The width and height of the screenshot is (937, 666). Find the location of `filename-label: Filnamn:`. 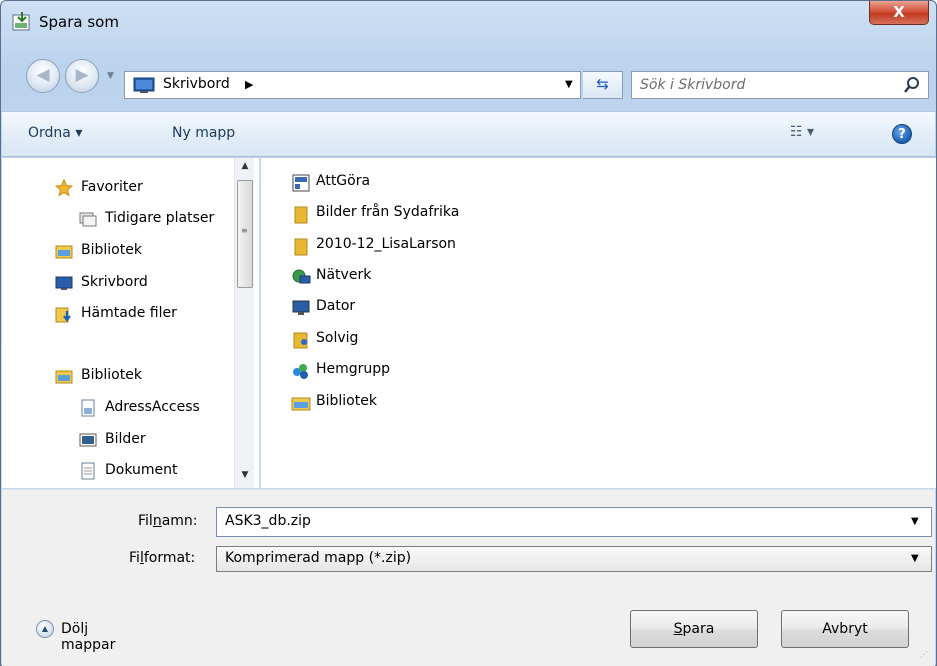

filename-label: Filnamn: is located at coordinates (168, 521).